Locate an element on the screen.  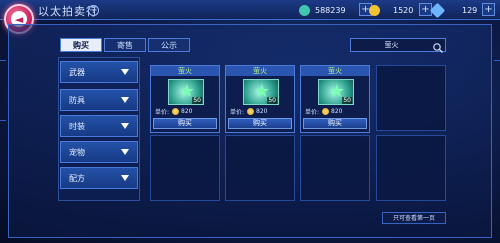
add-tickets-button: + is located at coordinates (488, 9).